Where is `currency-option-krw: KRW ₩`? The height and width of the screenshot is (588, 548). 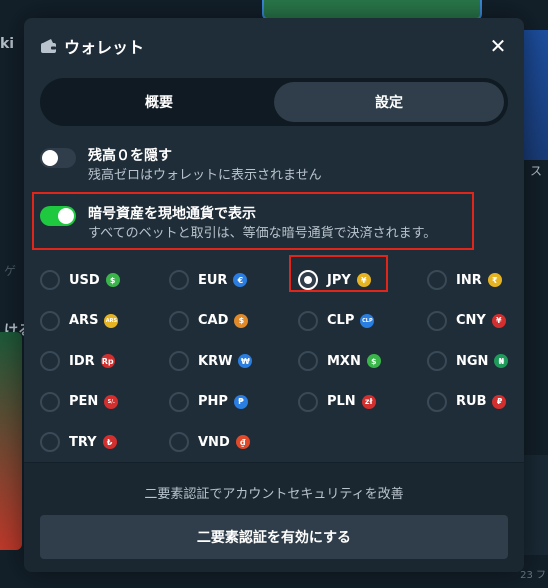
currency-option-krw: KRW ₩ is located at coordinates (233, 361).